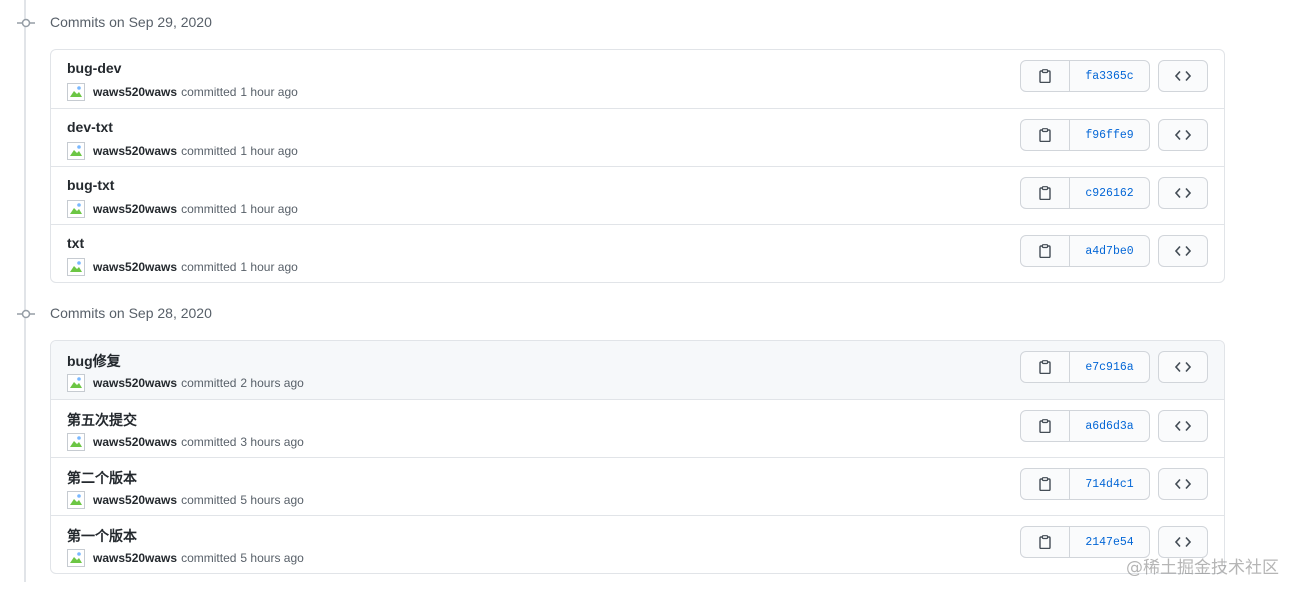 The height and width of the screenshot is (596, 1297). What do you see at coordinates (102, 536) in the screenshot?
I see `commit-message-link: 第一个版本` at bounding box center [102, 536].